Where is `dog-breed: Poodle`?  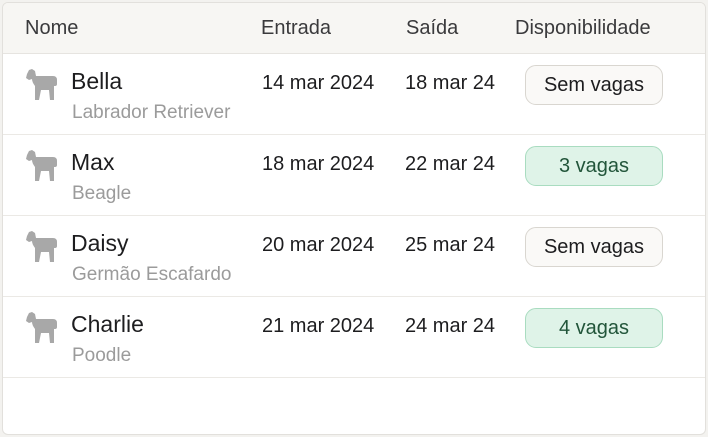
dog-breed: Poodle is located at coordinates (102, 355).